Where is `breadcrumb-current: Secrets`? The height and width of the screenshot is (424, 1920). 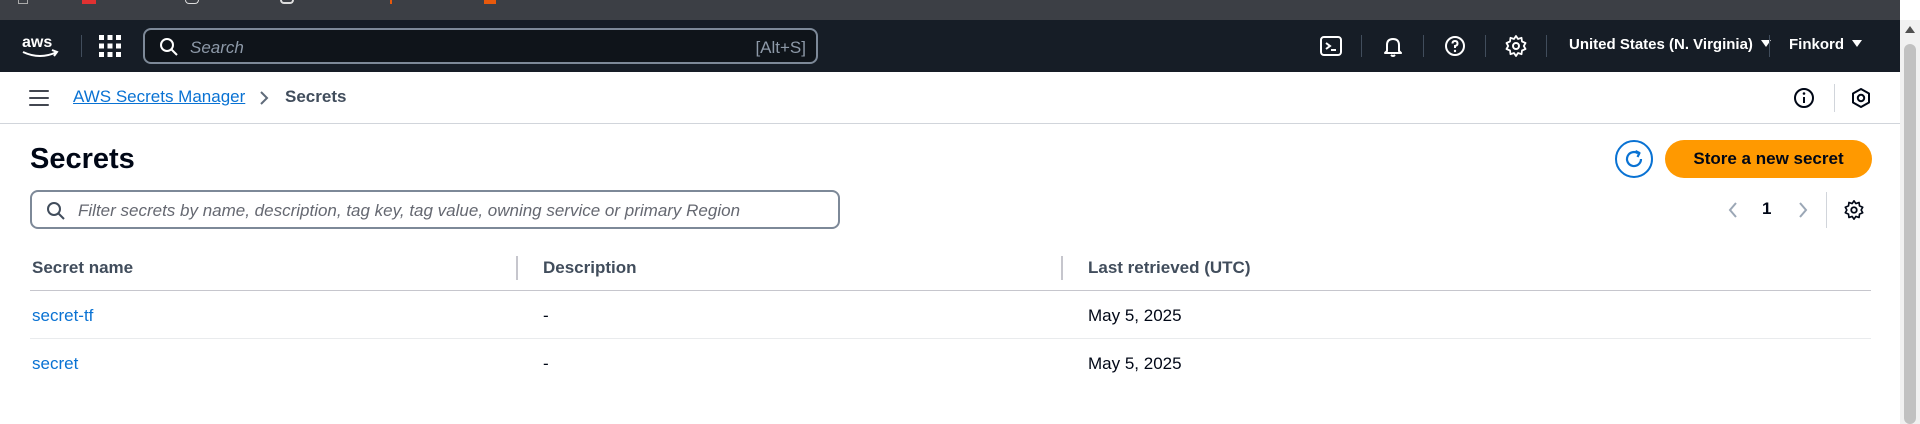
breadcrumb-current: Secrets is located at coordinates (316, 96).